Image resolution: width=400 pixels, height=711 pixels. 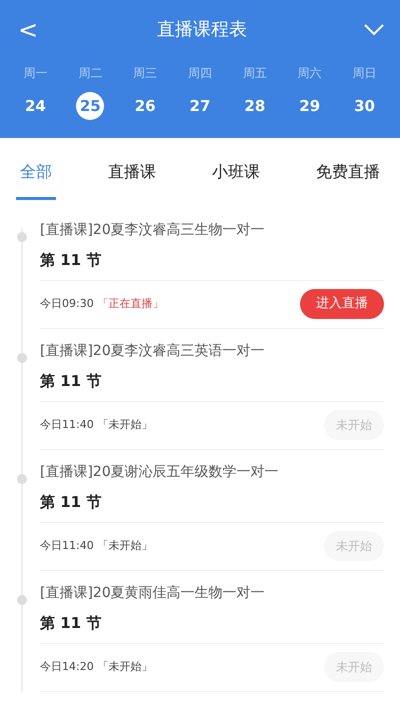 I want to click on date-button: 28, so click(x=254, y=106).